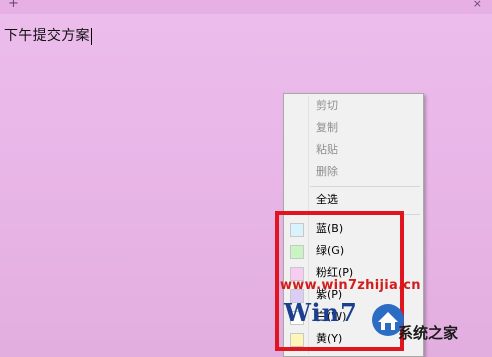 This screenshot has width=492, height=357. What do you see at coordinates (13, 5) in the screenshot?
I see `add-note-button: +` at bounding box center [13, 5].